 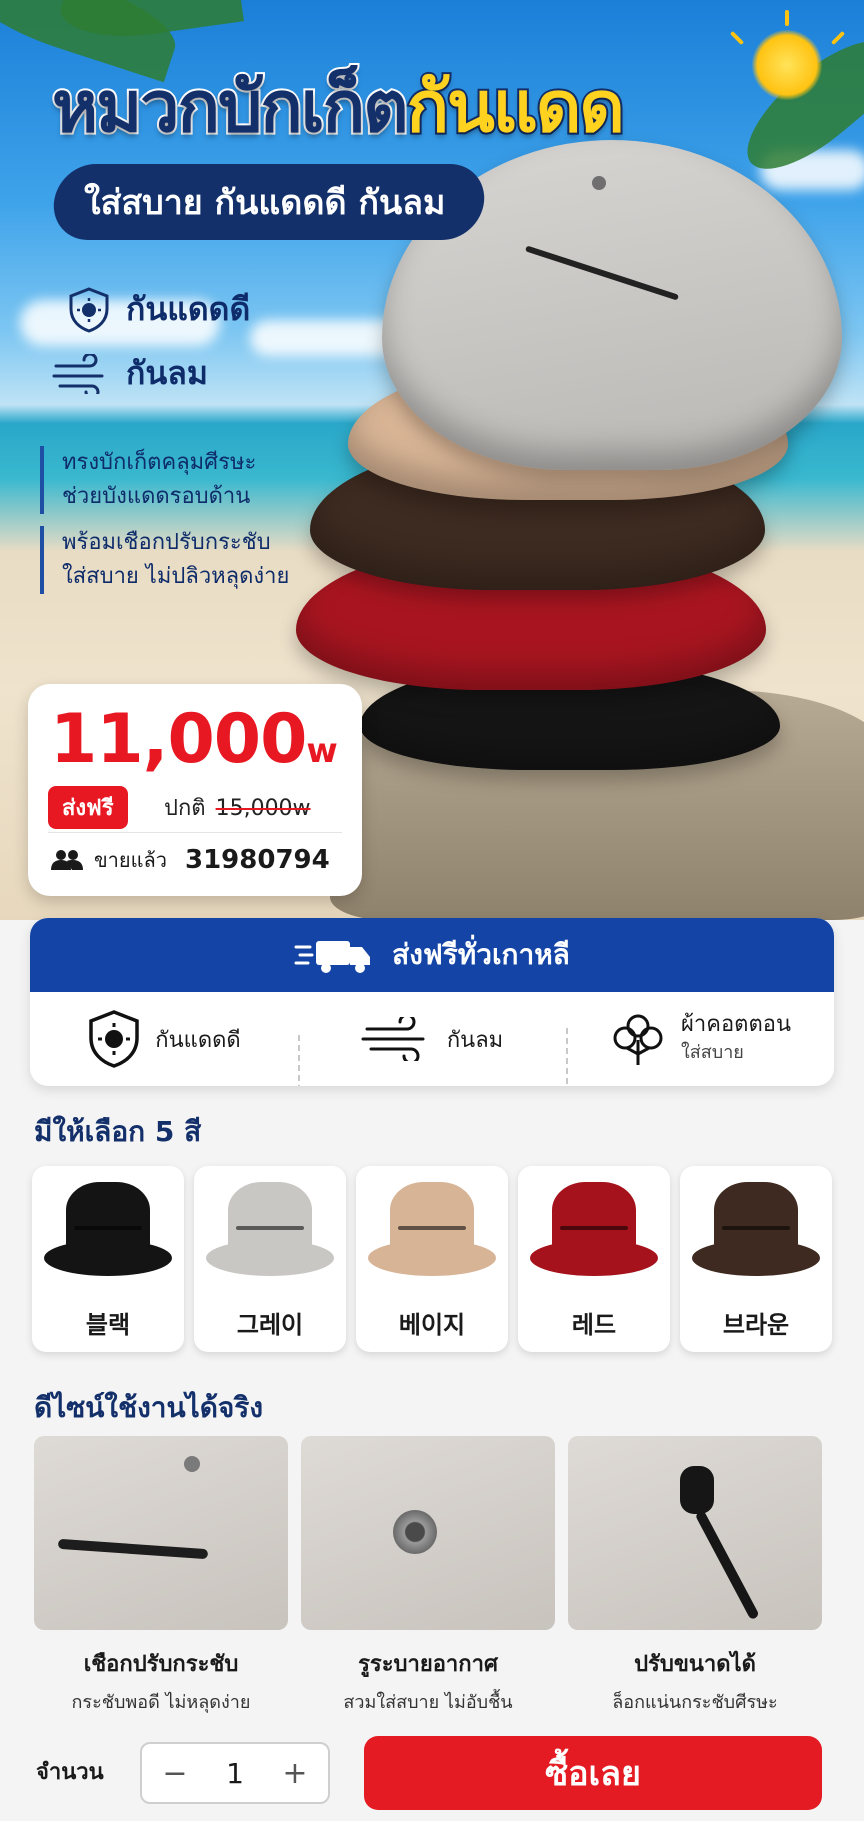 I want to click on sale-price: 11,000w, so click(x=194, y=739).